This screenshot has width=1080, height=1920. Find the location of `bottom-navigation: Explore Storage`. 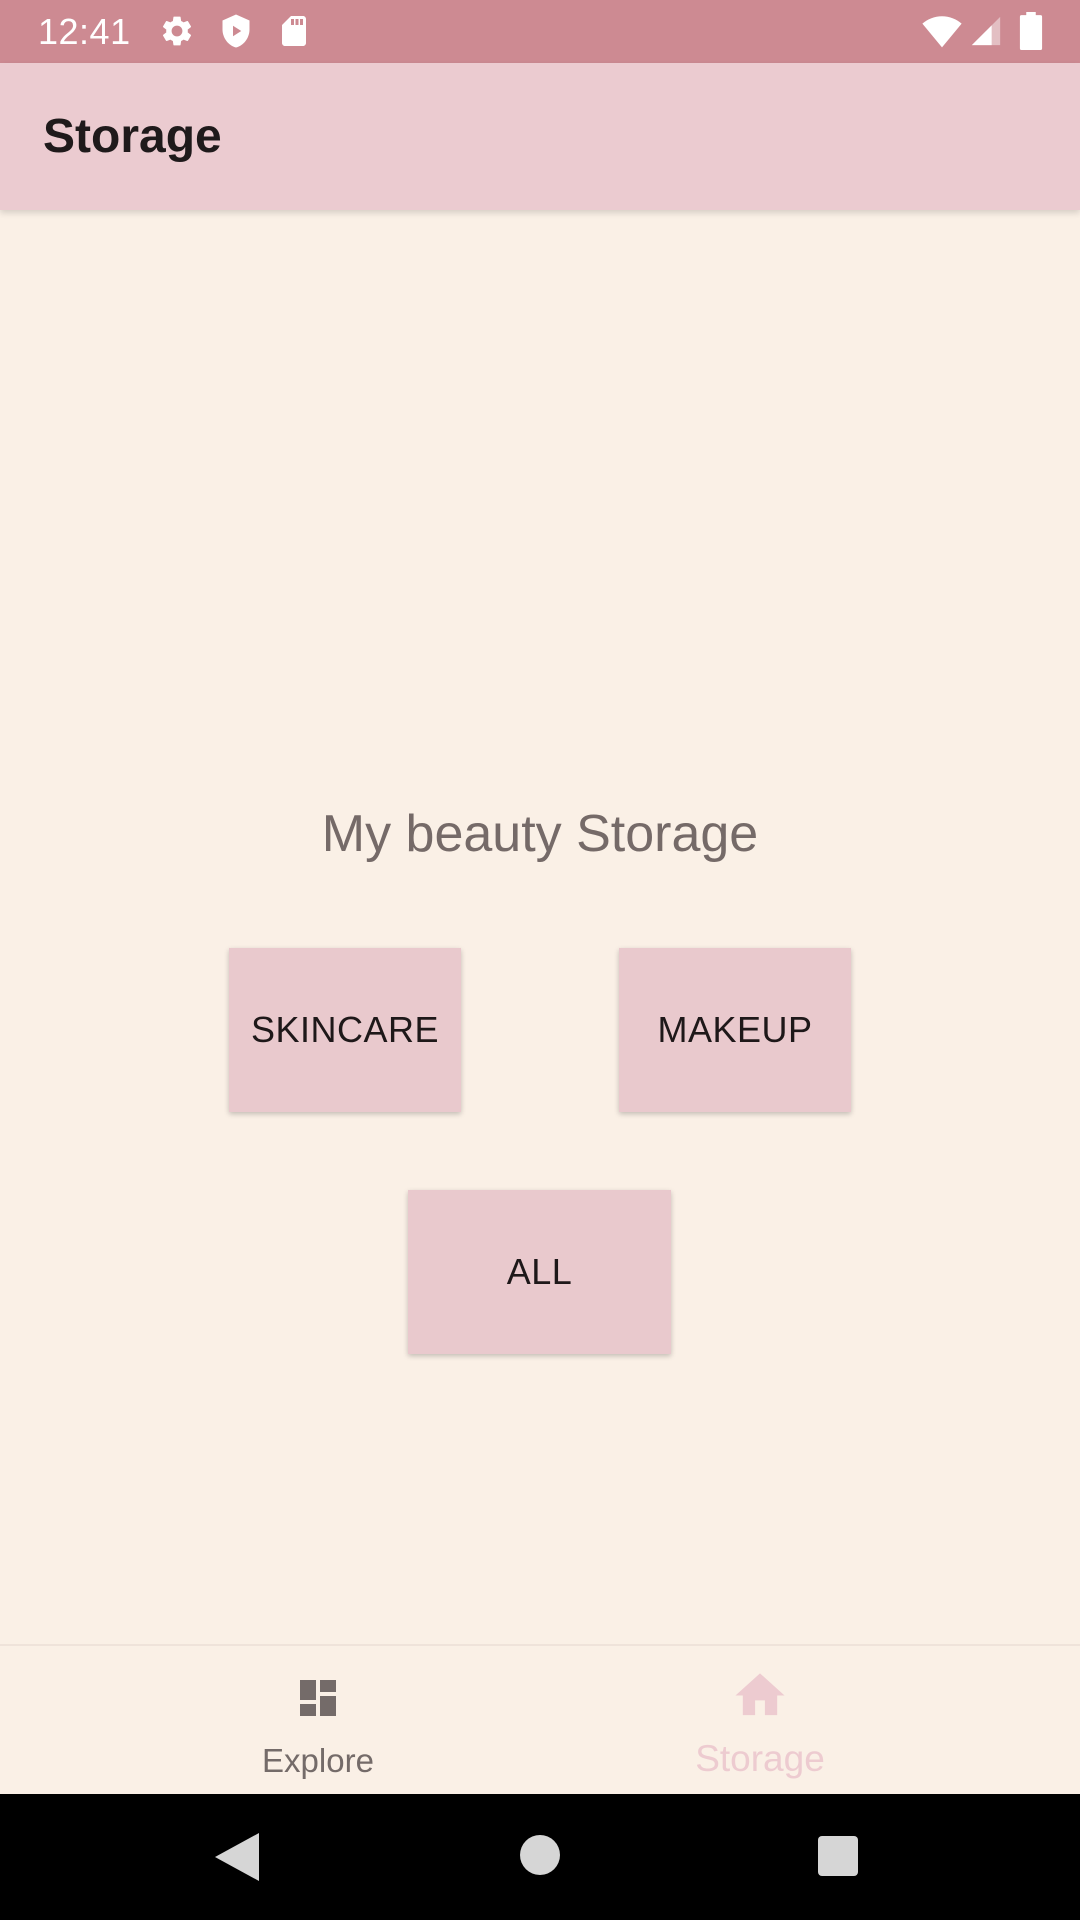

bottom-navigation: Explore Storage is located at coordinates (540, 1719).